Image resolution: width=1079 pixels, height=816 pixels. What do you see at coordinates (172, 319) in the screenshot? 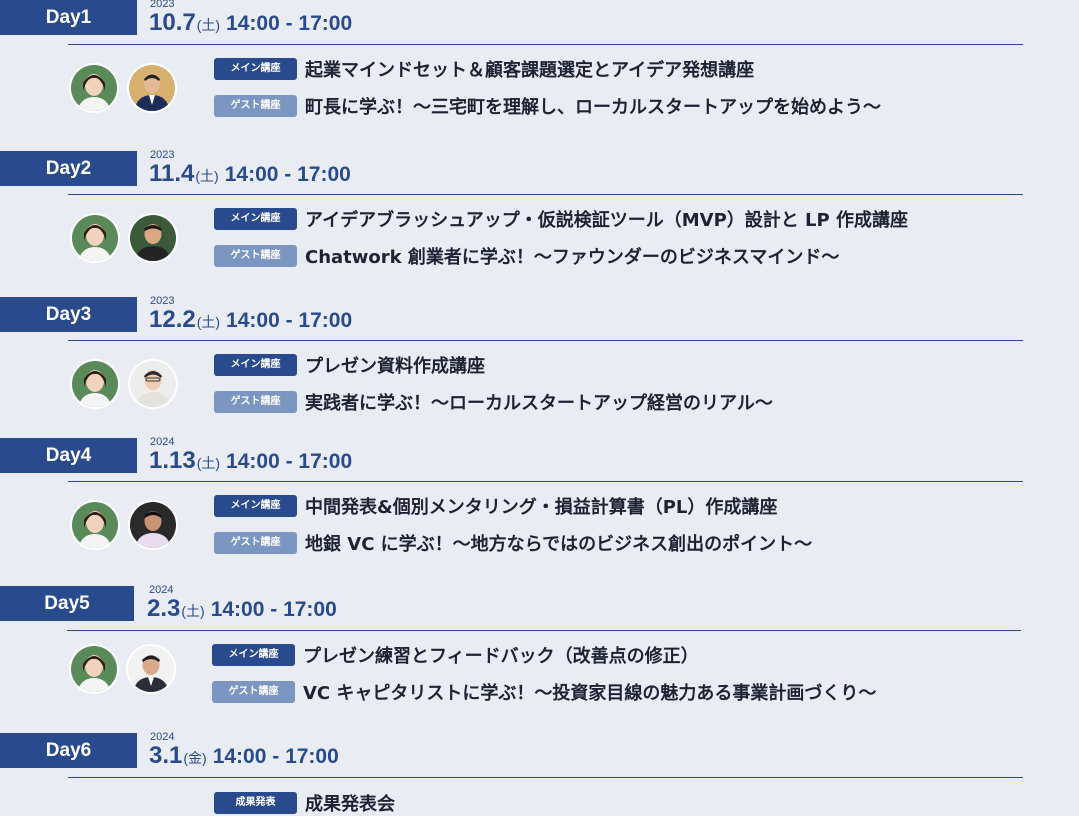
I see `date: 12.2` at bounding box center [172, 319].